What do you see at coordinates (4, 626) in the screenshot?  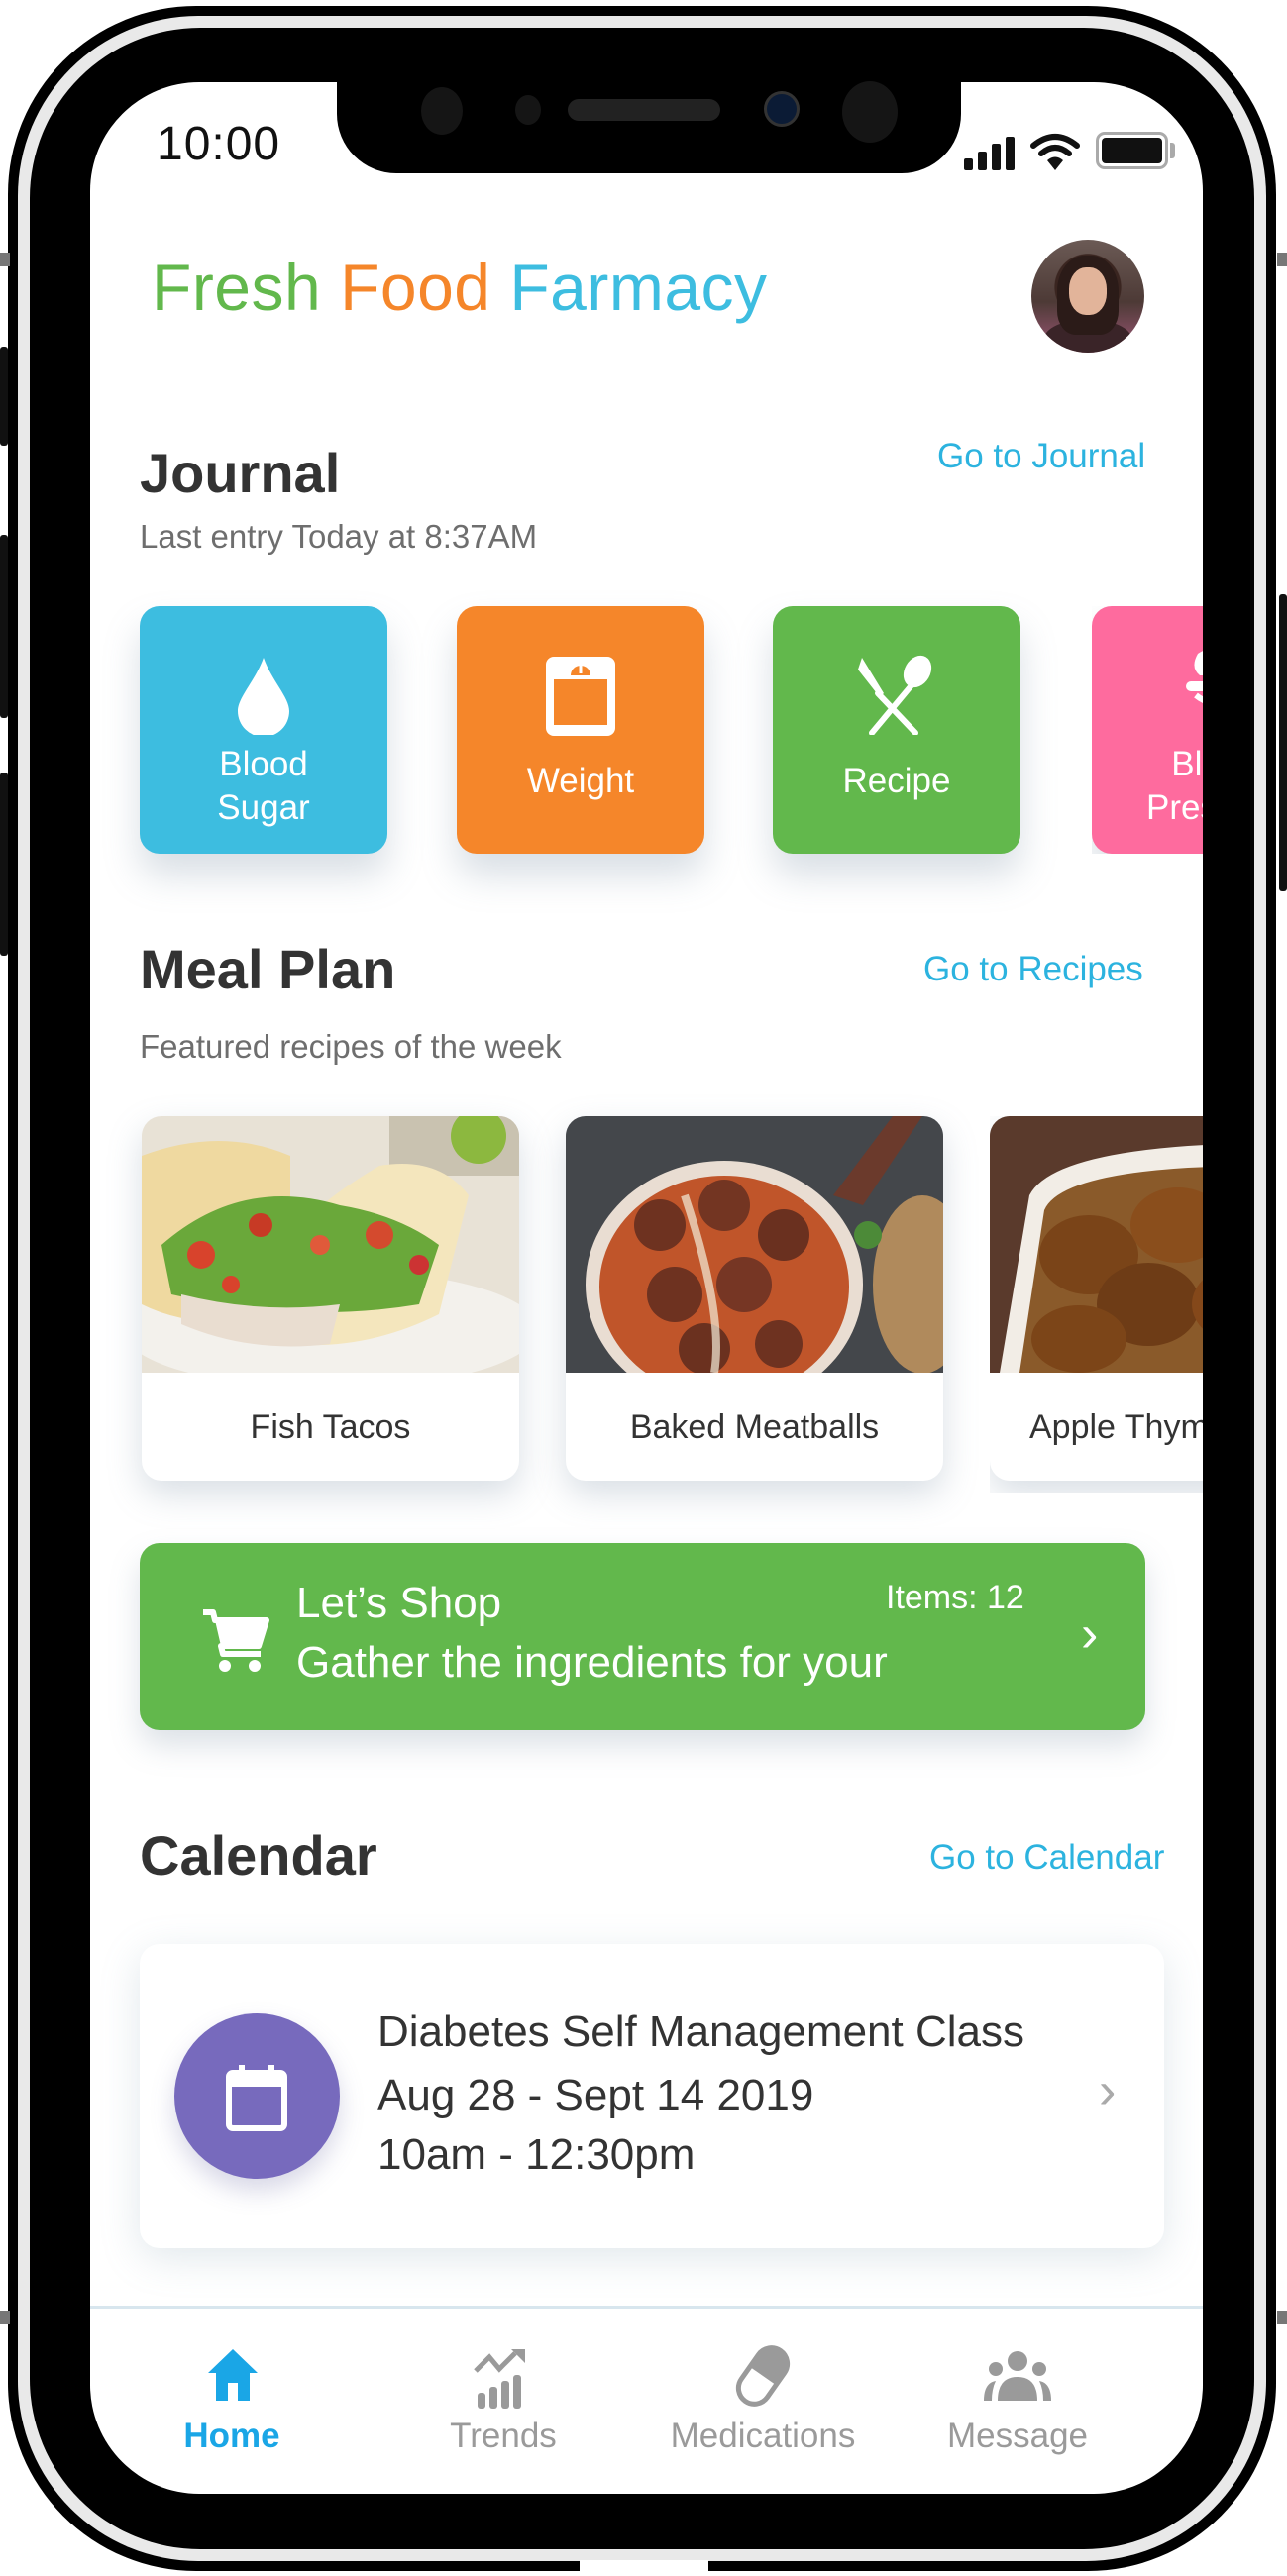 I see `volume-up-button` at bounding box center [4, 626].